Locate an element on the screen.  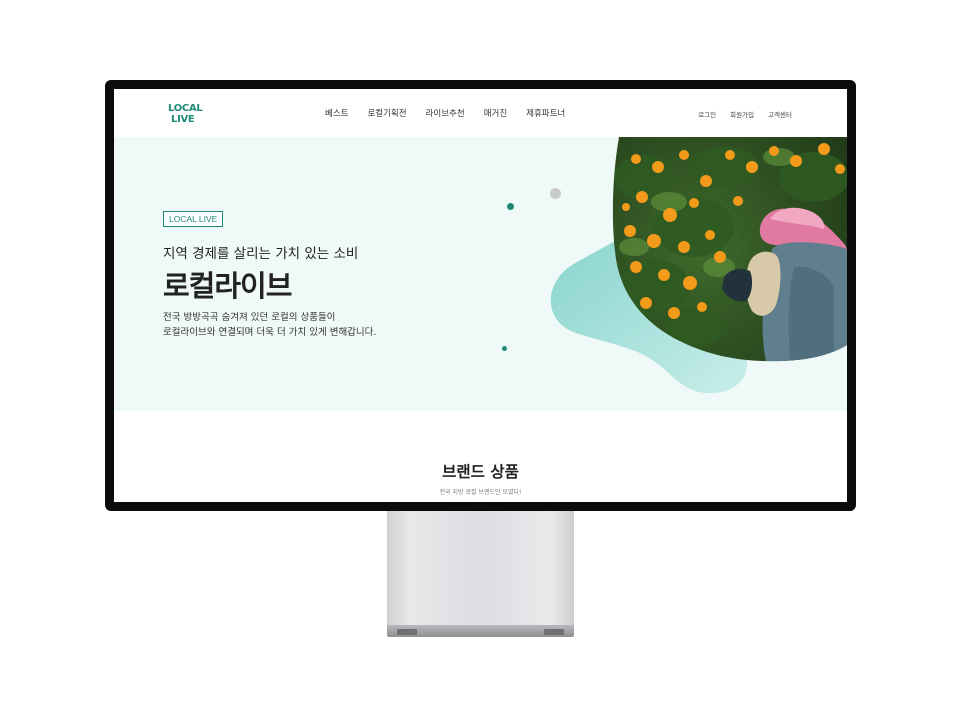
hero-badge: LOCAL LIVE is located at coordinates (193, 219).